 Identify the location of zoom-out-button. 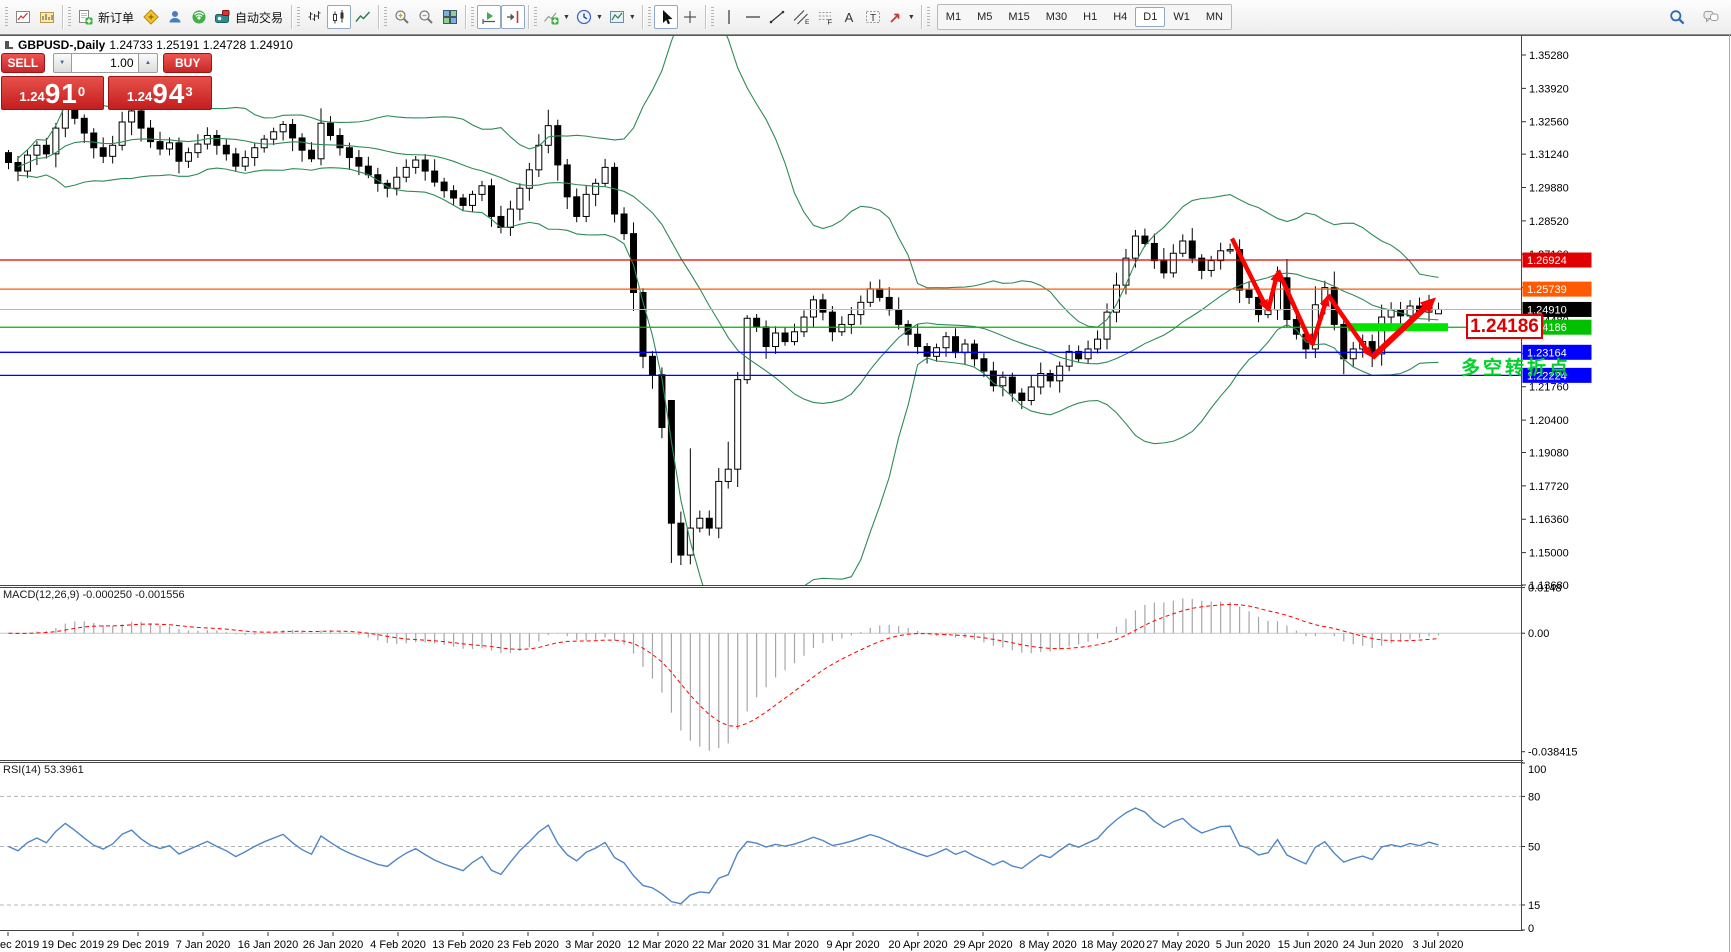
(426, 17).